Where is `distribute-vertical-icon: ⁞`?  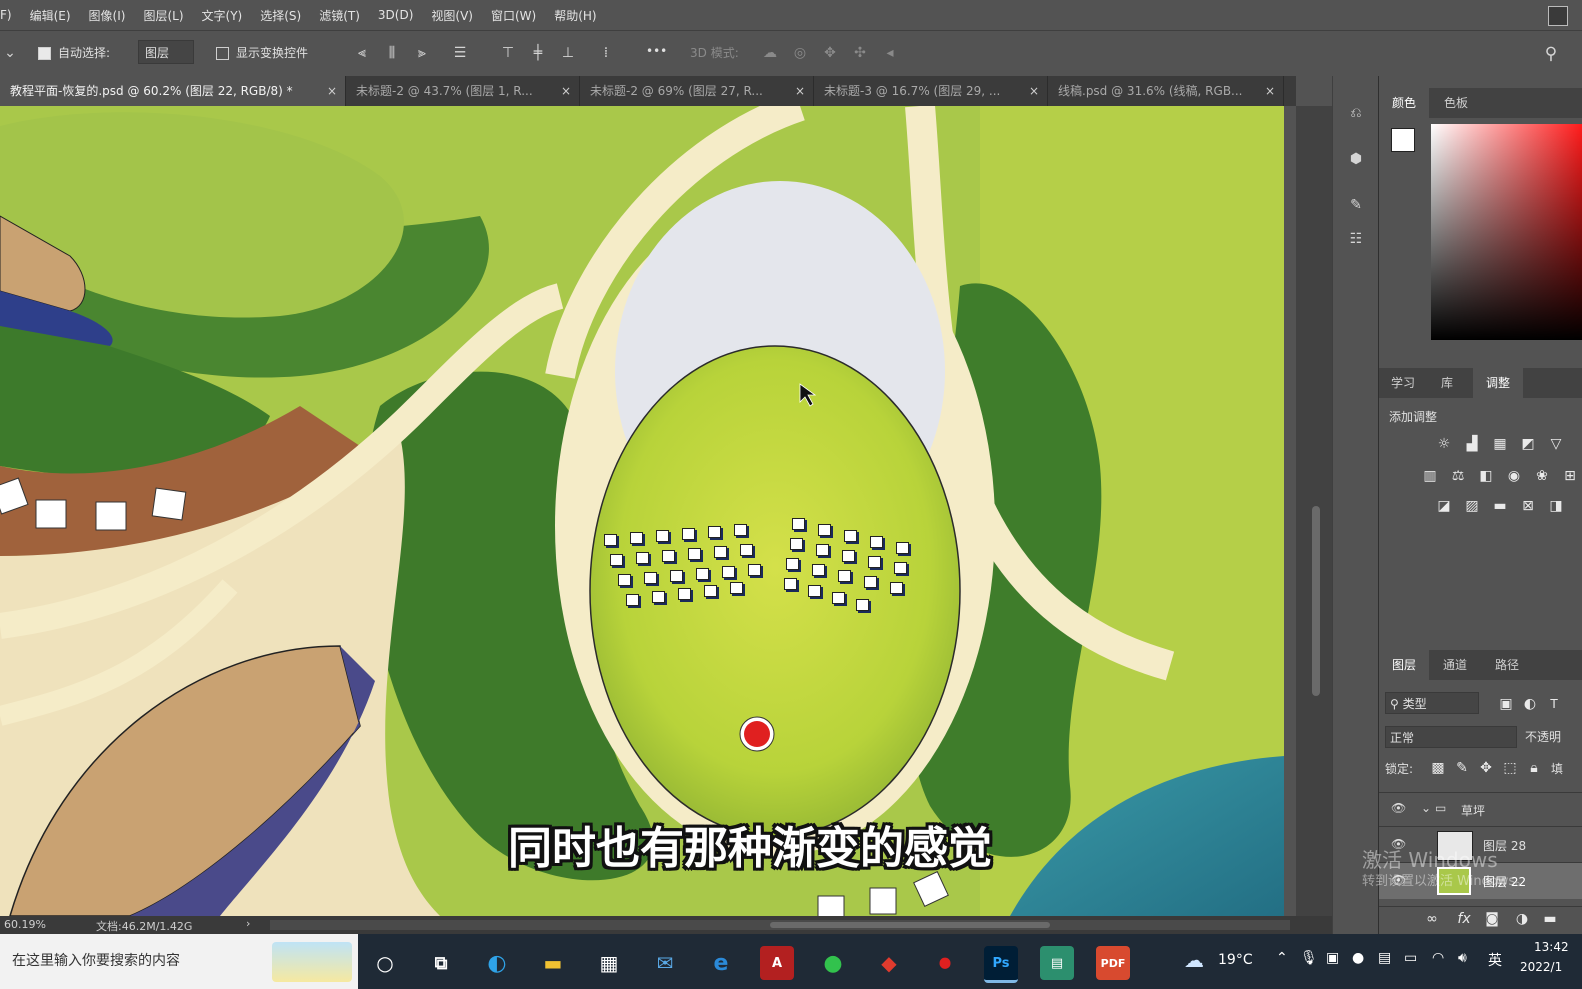 distribute-vertical-icon: ⁞ is located at coordinates (606, 53).